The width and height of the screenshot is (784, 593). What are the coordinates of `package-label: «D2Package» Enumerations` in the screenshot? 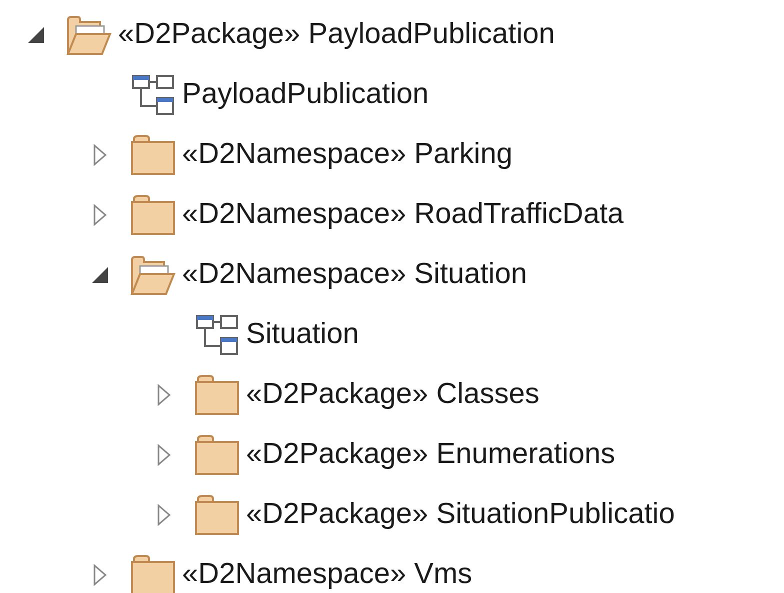 It's located at (431, 455).